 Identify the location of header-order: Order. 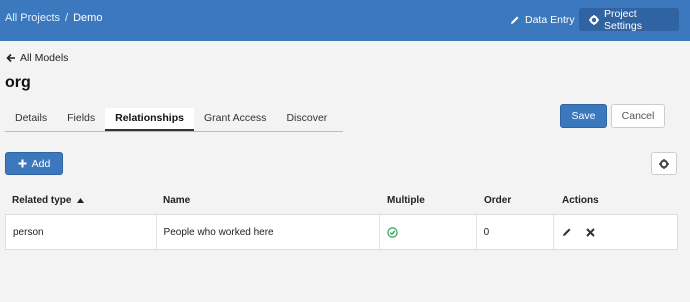
(516, 200).